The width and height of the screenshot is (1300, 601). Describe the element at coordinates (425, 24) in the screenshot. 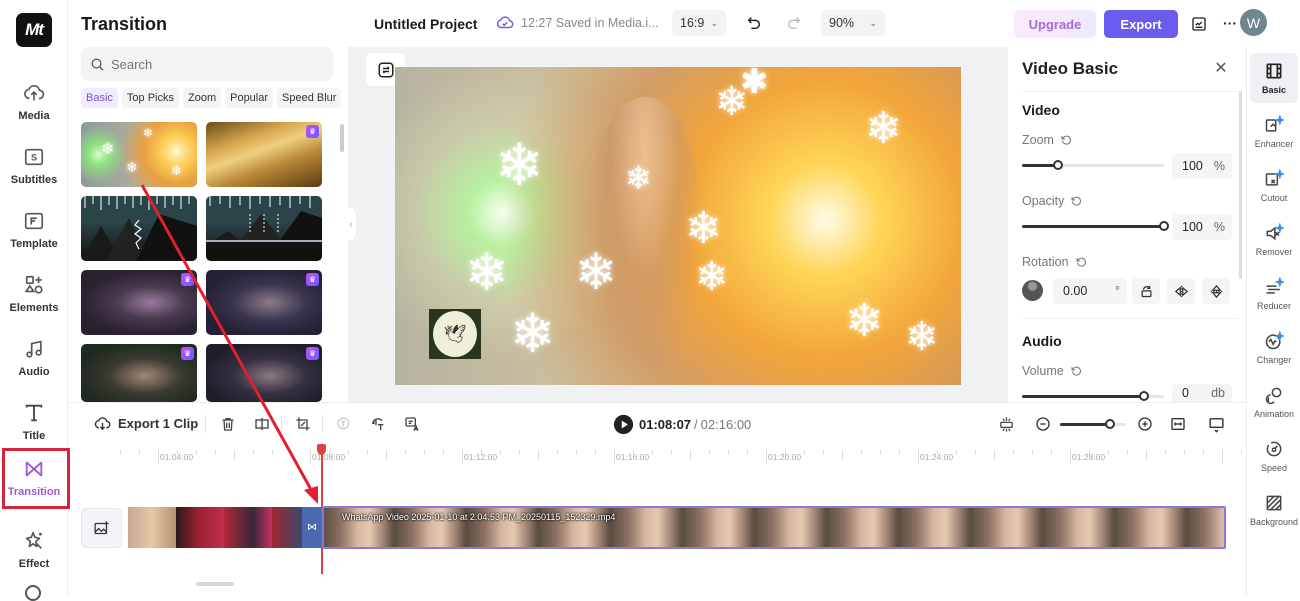

I see `project-title: Untitled Project` at that location.